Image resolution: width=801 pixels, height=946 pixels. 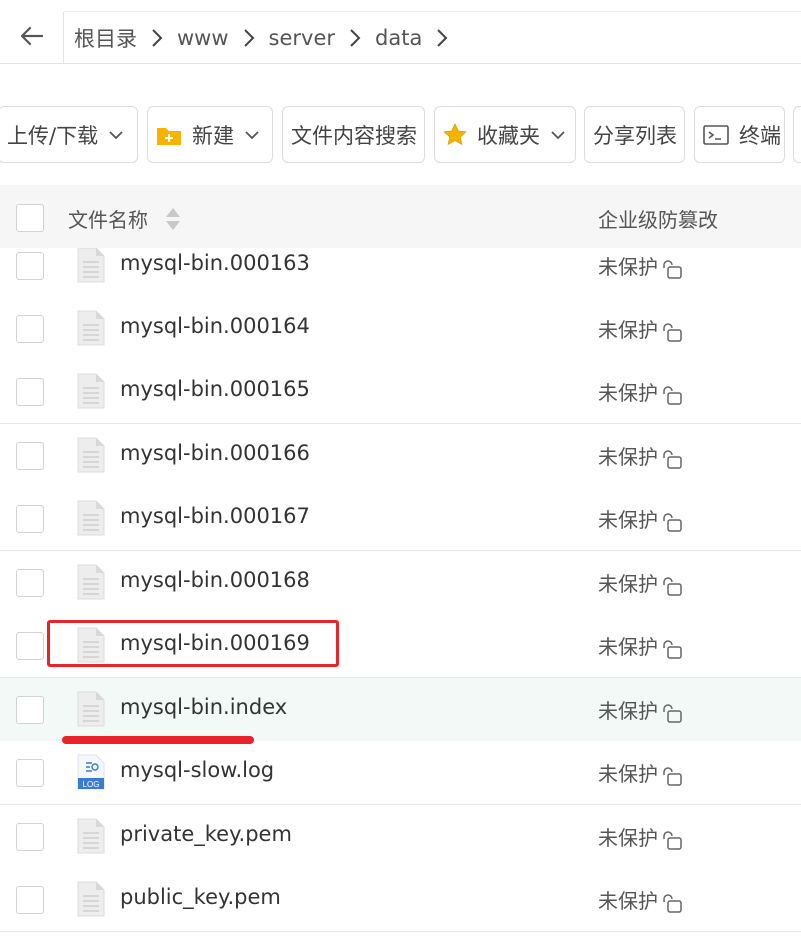 What do you see at coordinates (215, 389) in the screenshot?
I see `file-name: mysql-bin.000165` at bounding box center [215, 389].